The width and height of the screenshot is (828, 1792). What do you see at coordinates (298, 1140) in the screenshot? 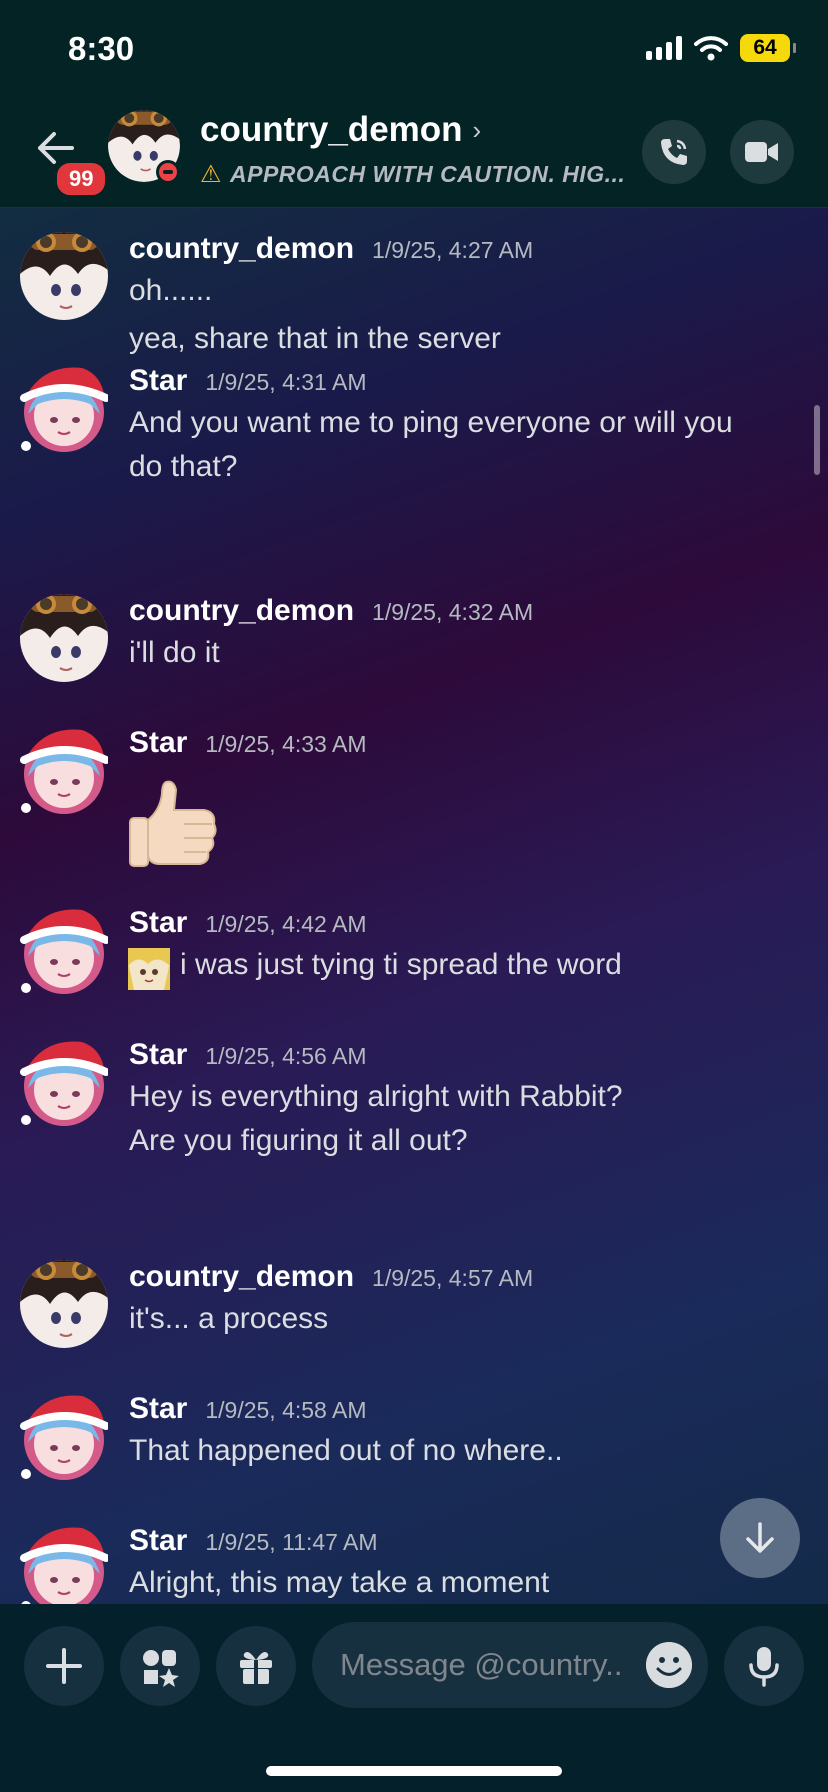
I see `message-text: Are you figuring it all out?` at bounding box center [298, 1140].